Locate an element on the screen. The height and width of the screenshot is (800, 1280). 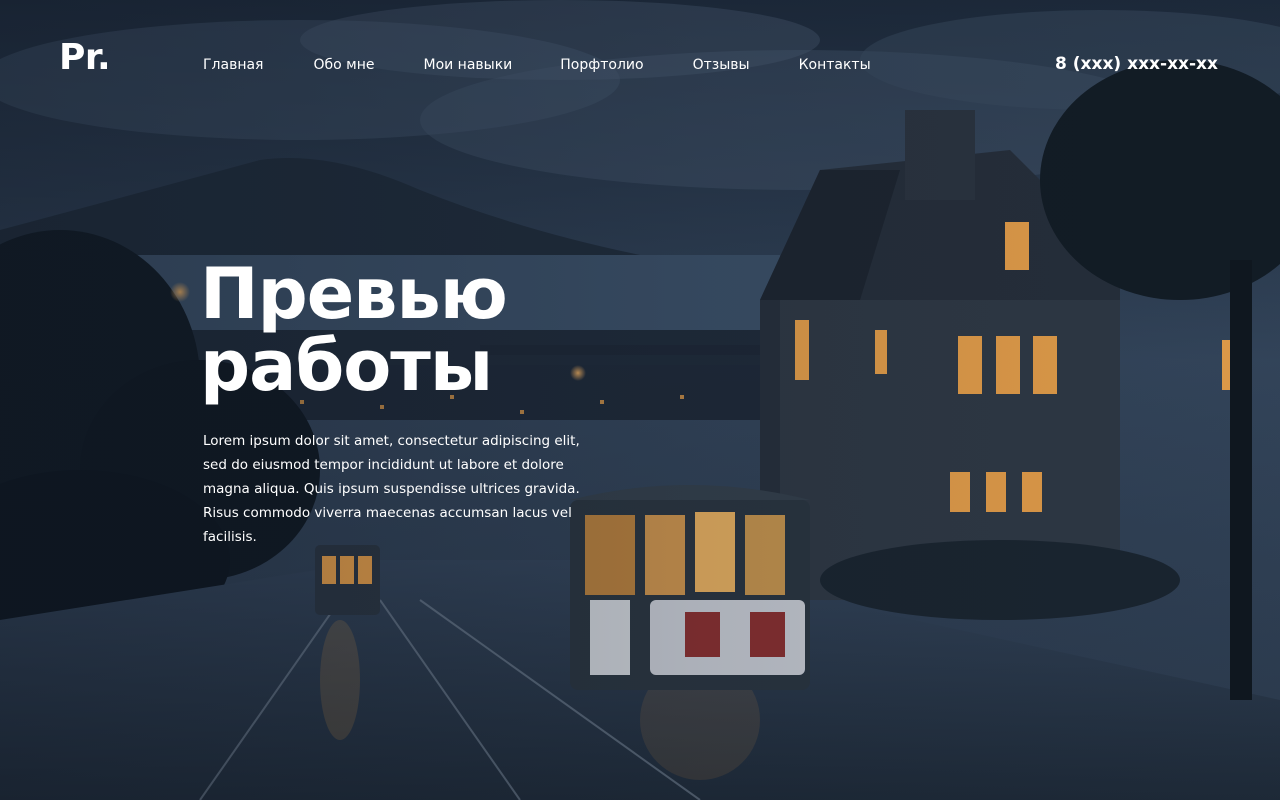
nav-item-reviews: Отзывы is located at coordinates (721, 65).